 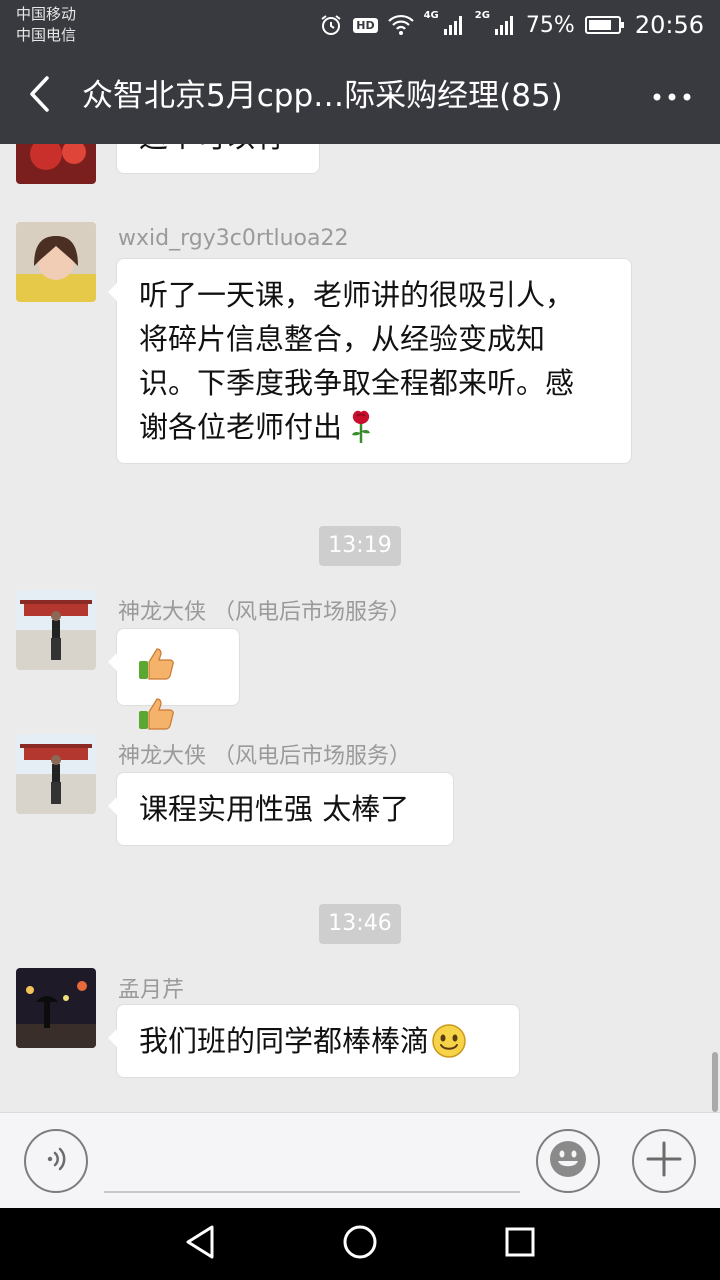 I want to click on chat-header: 众智北京5月cpp…际采购经理(85), so click(x=360, y=96).